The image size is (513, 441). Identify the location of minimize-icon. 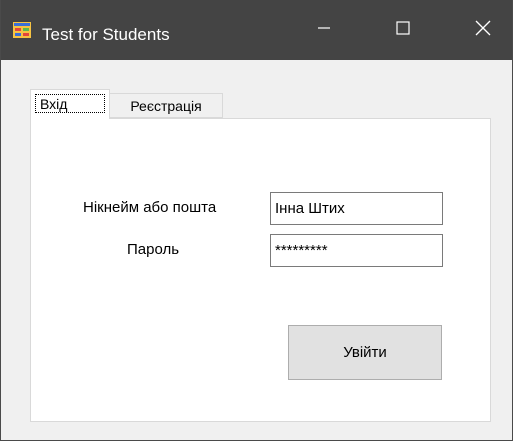
(324, 30).